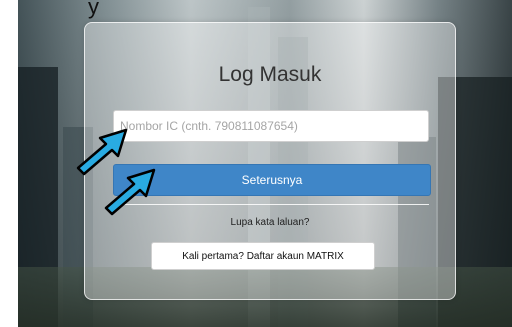 The width and height of the screenshot is (512, 327). Describe the element at coordinates (130, 192) in the screenshot. I see `annotation-arrow-icon` at that location.